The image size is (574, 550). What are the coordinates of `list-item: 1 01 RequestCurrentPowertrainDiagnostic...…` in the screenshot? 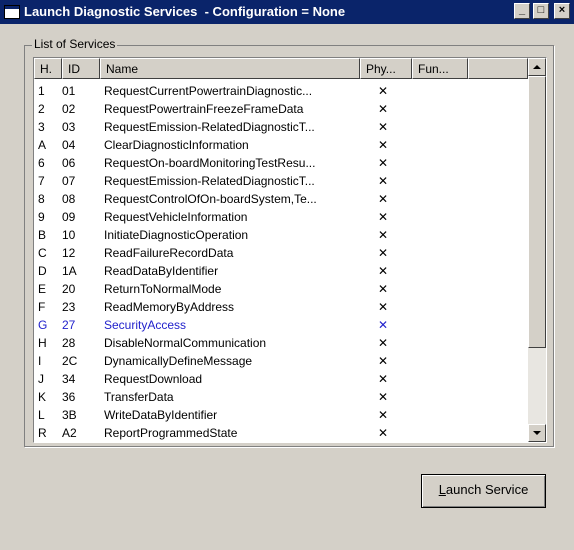 It's located at (281, 91).